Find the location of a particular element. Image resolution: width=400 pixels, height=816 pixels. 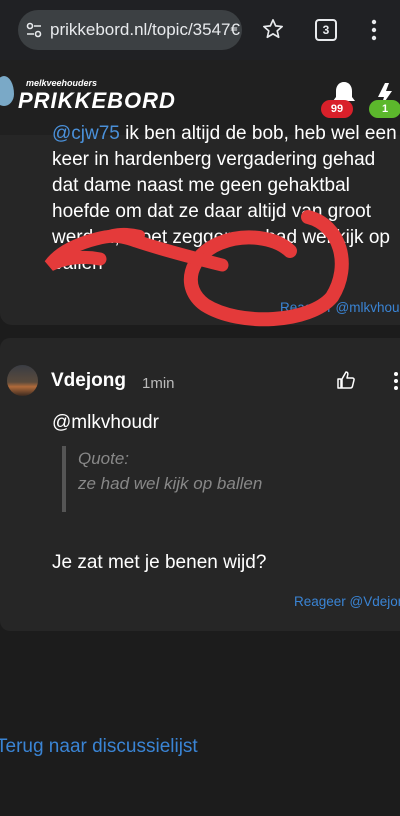

url-text: prikkebord.nl/topic/3547€ is located at coordinates (145, 29).